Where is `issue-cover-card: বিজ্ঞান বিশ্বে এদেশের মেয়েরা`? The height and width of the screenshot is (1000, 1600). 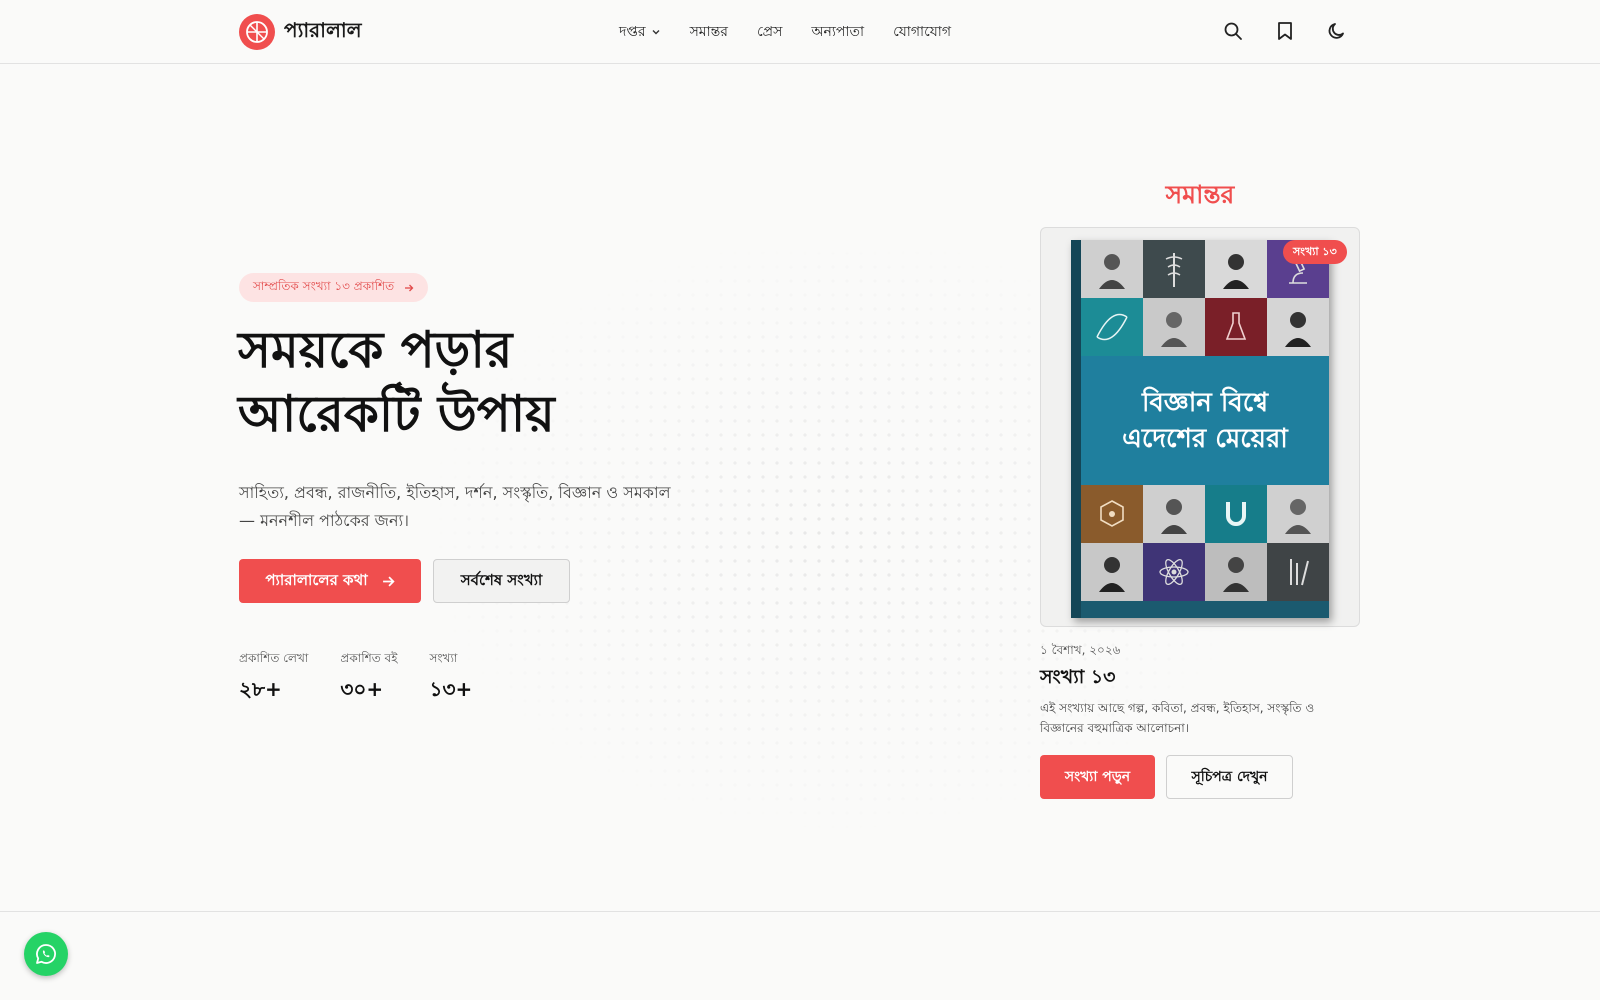
issue-cover-card: বিজ্ঞান বিশ্বে এদেশের মেয়েরা is located at coordinates (1200, 427).